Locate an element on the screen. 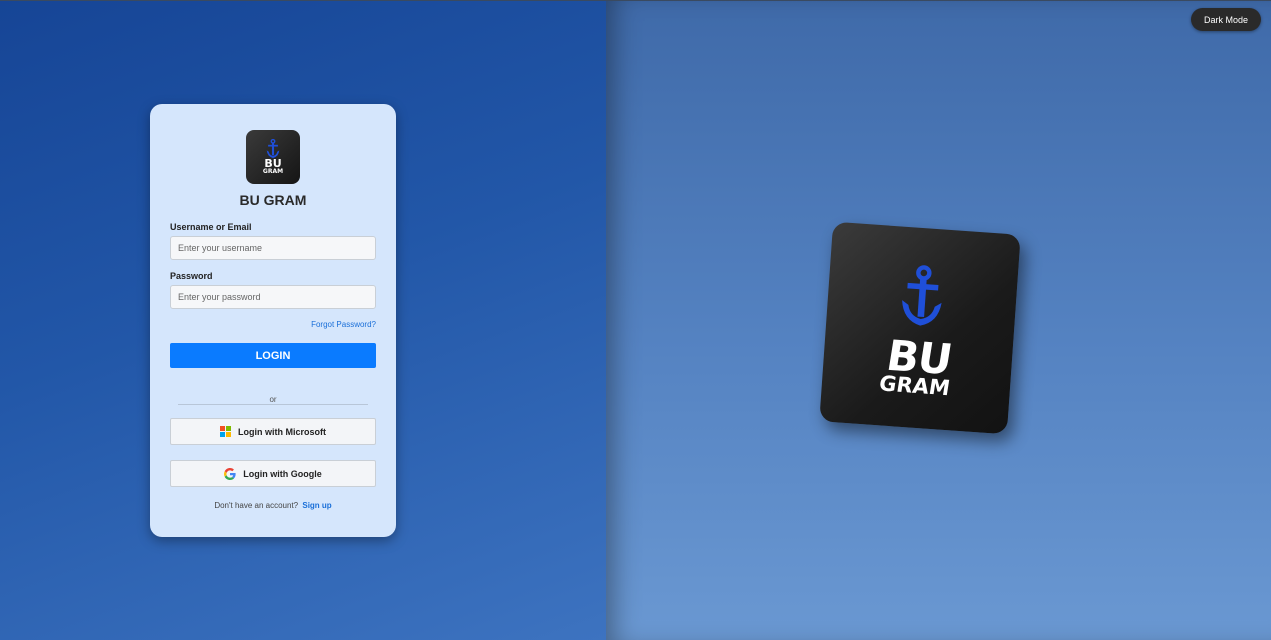 The height and width of the screenshot is (640, 1271). login-microsoft-label: Login with Microsoft is located at coordinates (282, 431).